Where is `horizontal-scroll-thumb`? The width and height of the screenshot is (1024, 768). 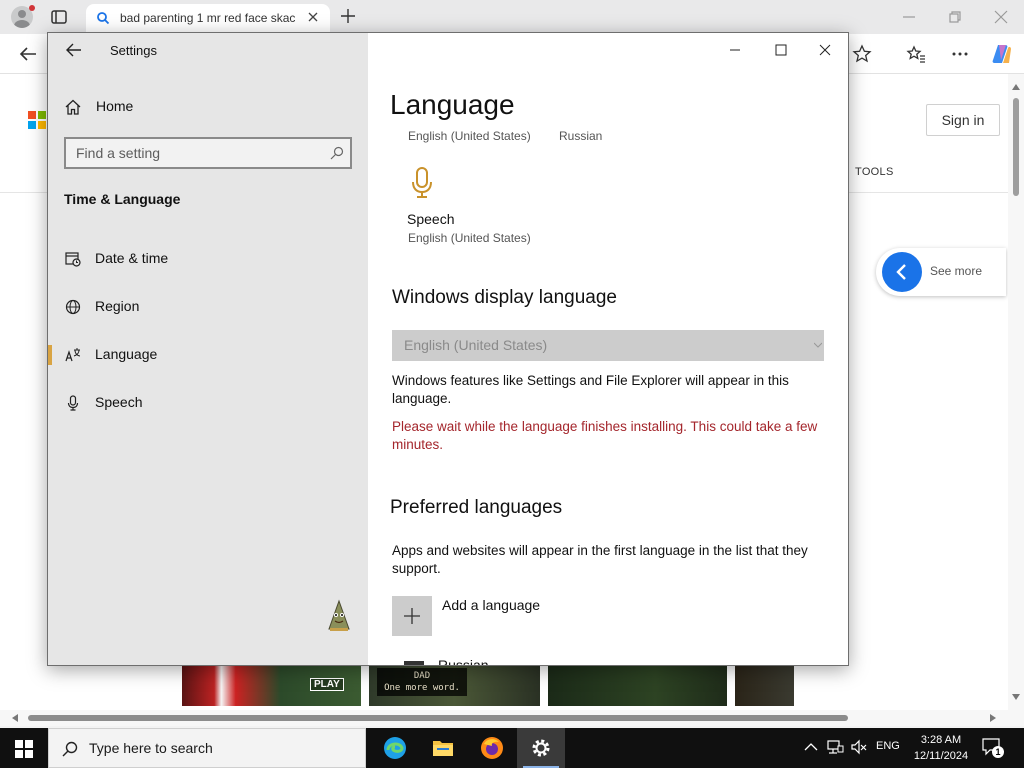
horizontal-scroll-thumb is located at coordinates (438, 718).